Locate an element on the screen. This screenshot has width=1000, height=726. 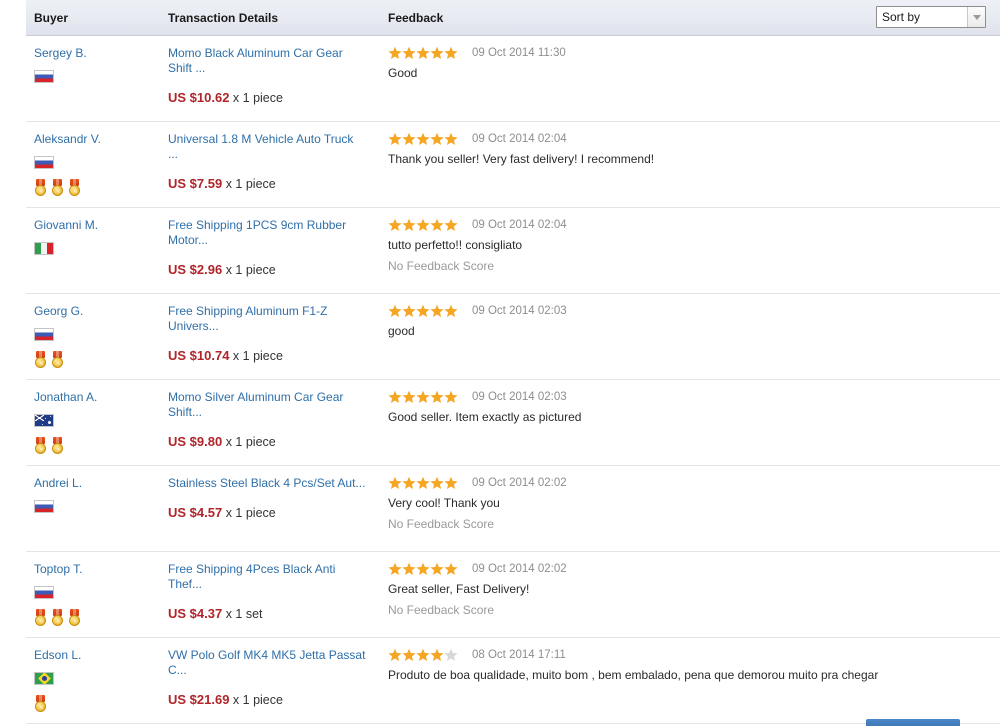
row-buyer-cell: Edson L. is located at coordinates (97, 681).